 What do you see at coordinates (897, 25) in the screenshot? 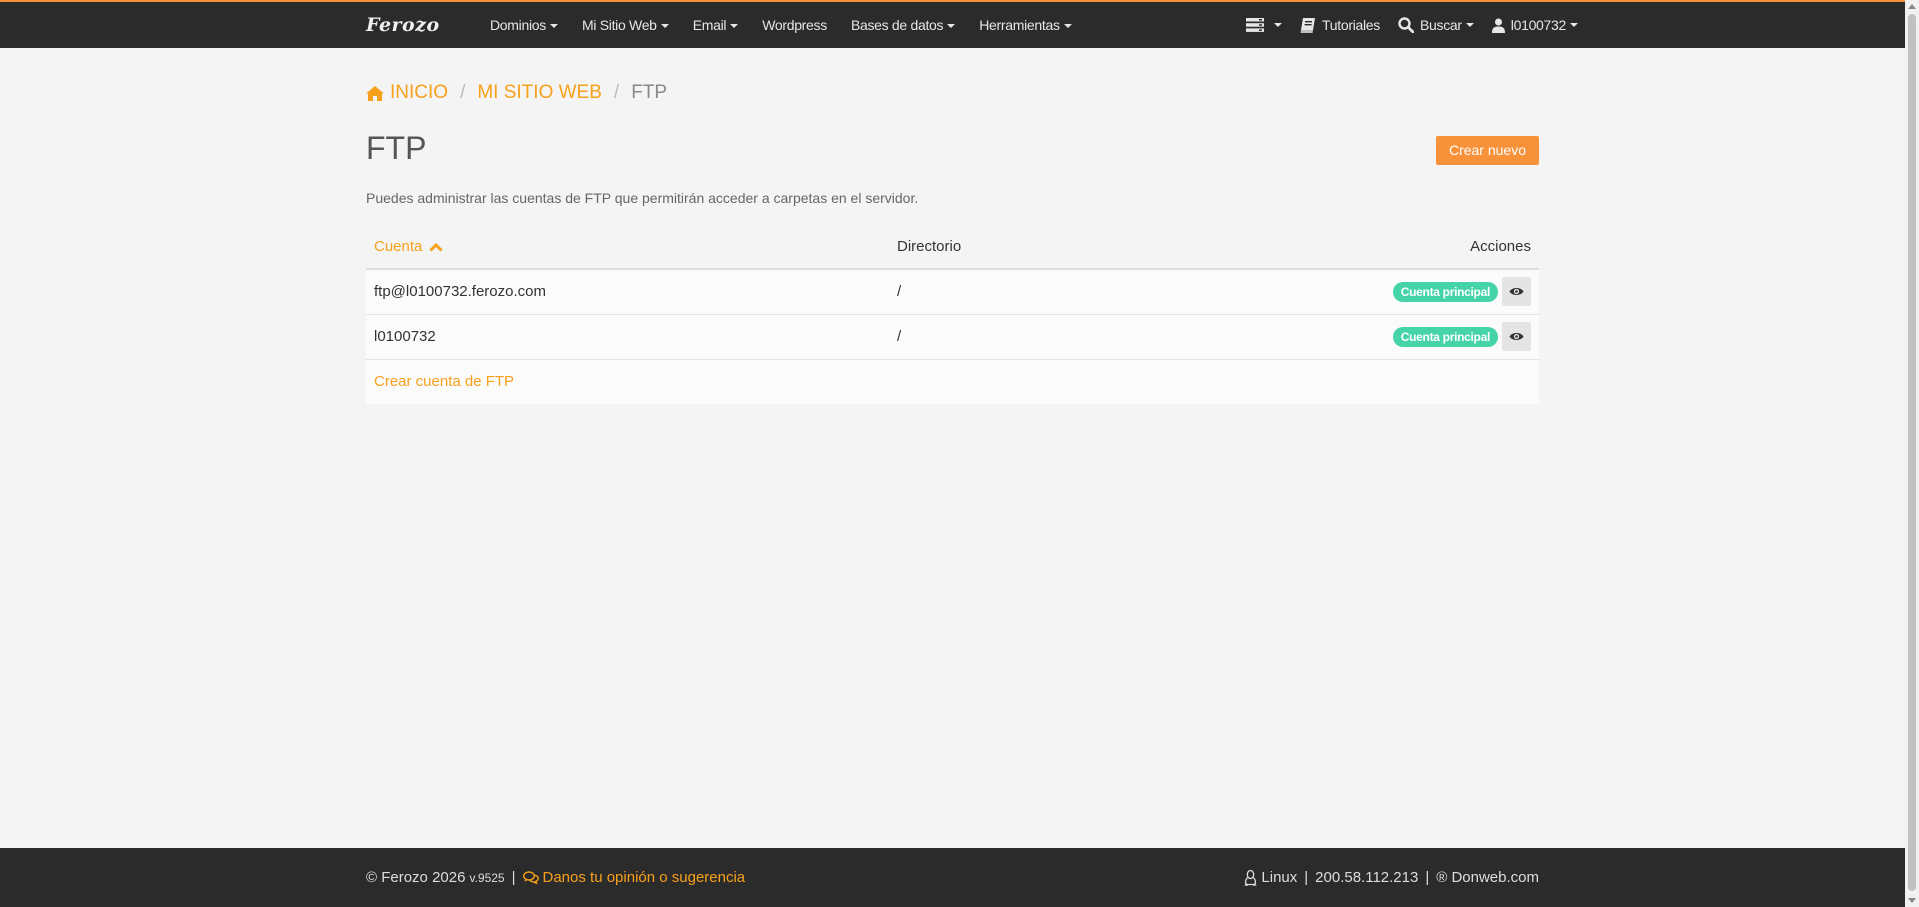
I see `nav-bases-de-datos-label: Bases de datos` at bounding box center [897, 25].